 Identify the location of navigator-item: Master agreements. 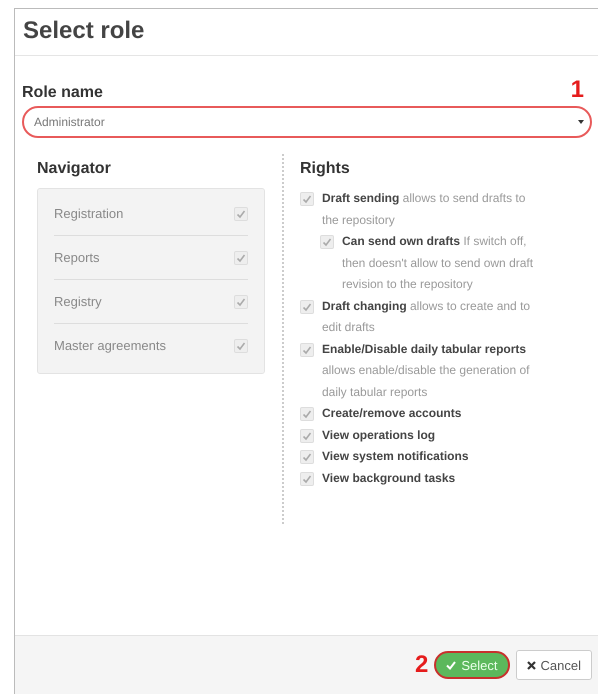
(110, 345).